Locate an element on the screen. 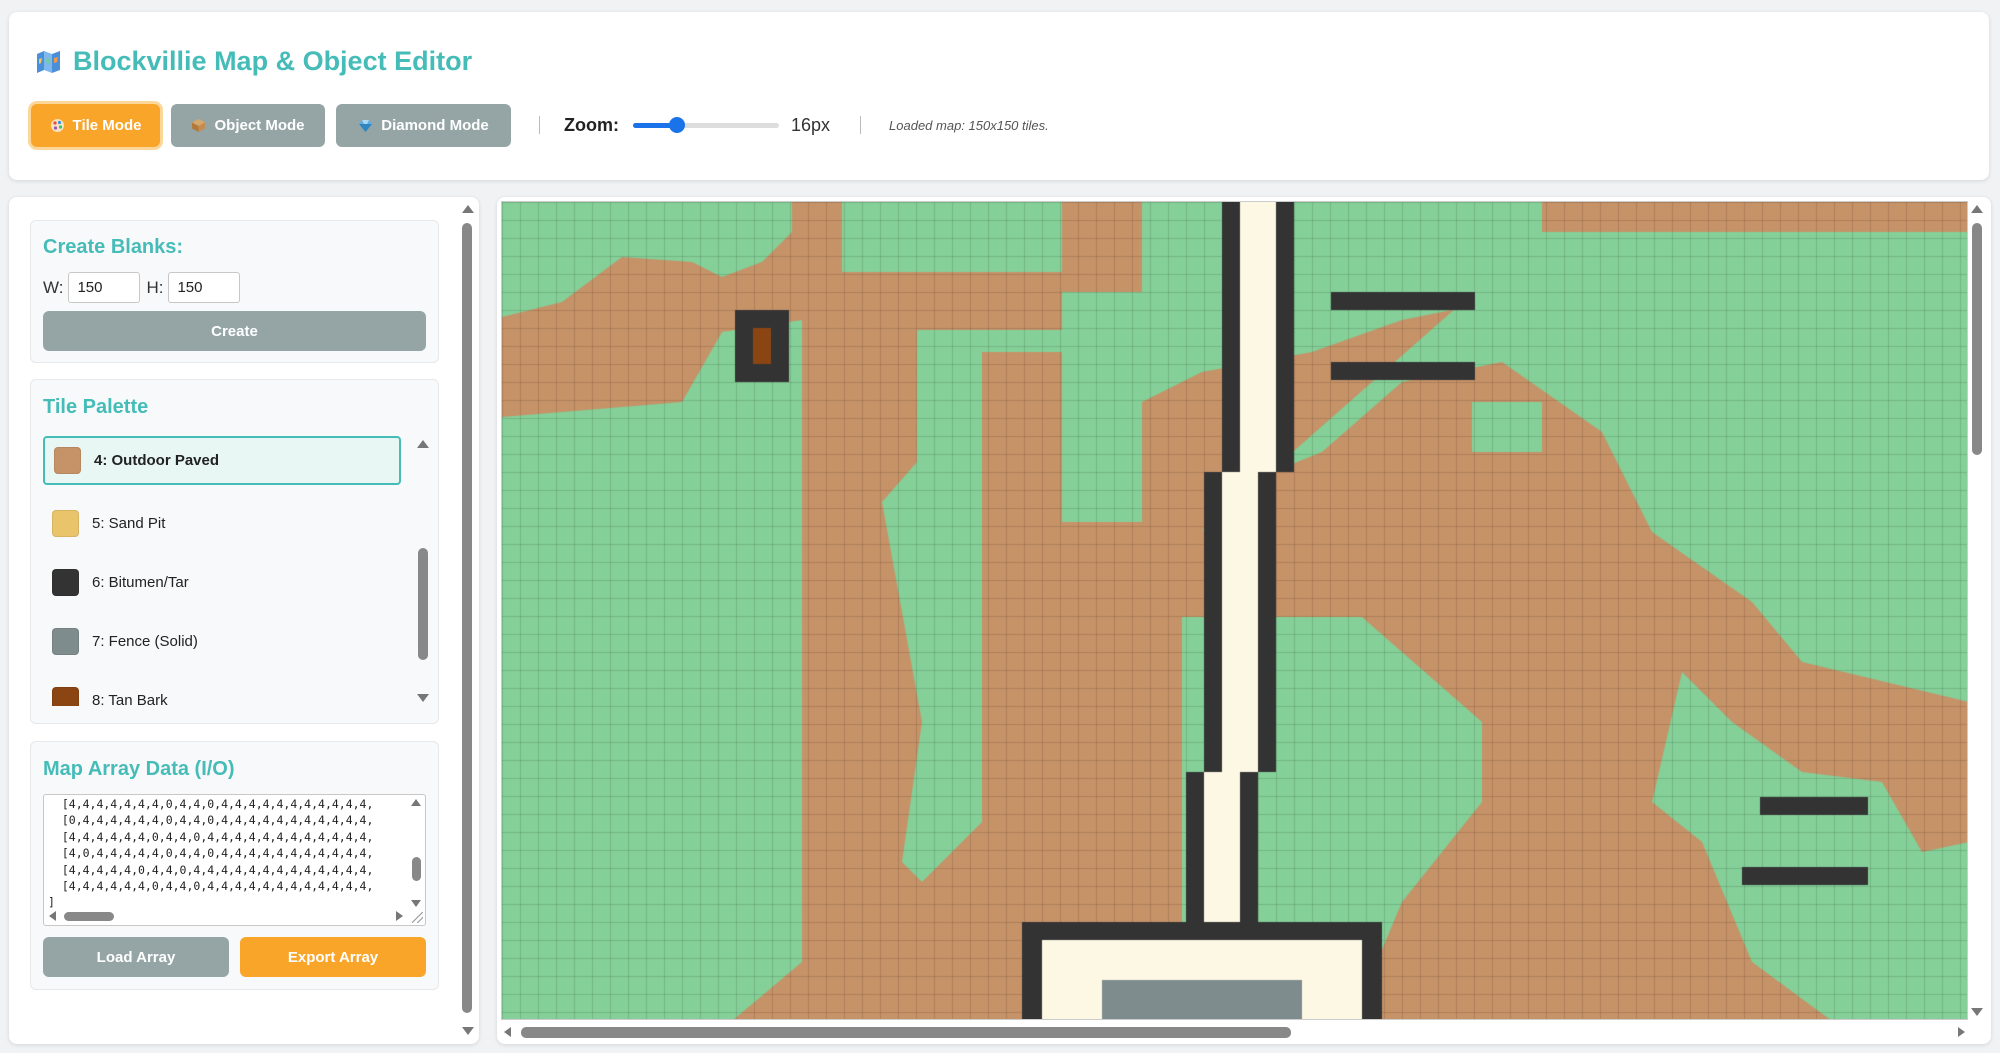 The image size is (2000, 1053). diamond-mode-button: Diamond Mode is located at coordinates (423, 125).